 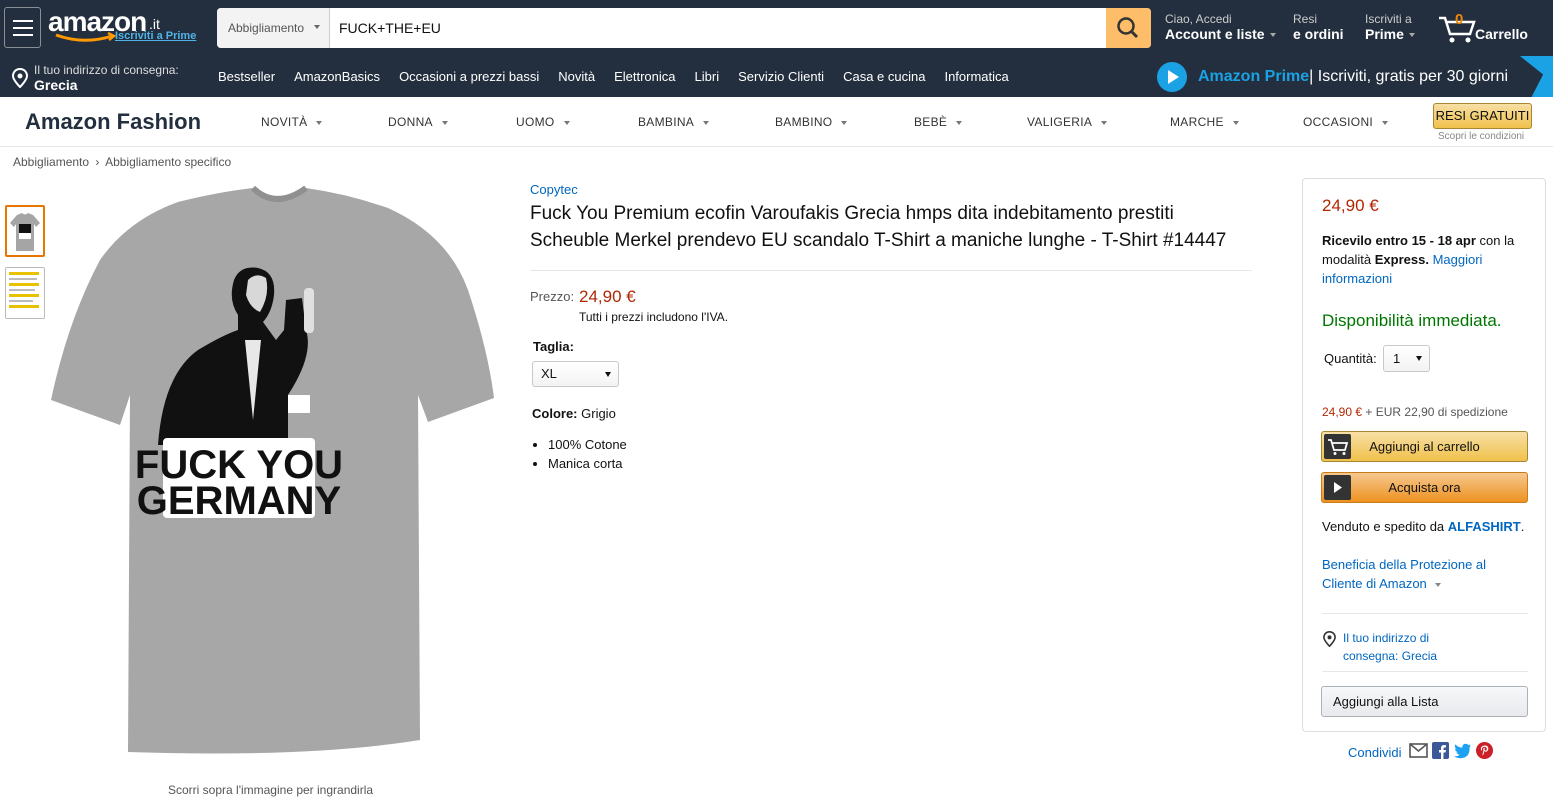 What do you see at coordinates (418, 122) in the screenshot?
I see `fashion-nav-donna: DONNA` at bounding box center [418, 122].